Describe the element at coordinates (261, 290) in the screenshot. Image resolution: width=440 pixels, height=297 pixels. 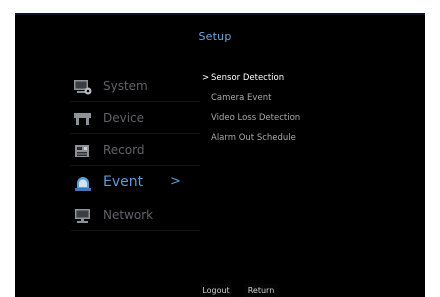
I see `return-button: Return` at that location.